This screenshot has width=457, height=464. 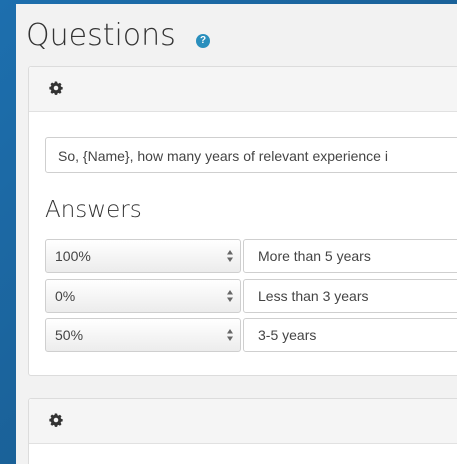 I want to click on answer-score-select: 100%, so click(x=143, y=256).